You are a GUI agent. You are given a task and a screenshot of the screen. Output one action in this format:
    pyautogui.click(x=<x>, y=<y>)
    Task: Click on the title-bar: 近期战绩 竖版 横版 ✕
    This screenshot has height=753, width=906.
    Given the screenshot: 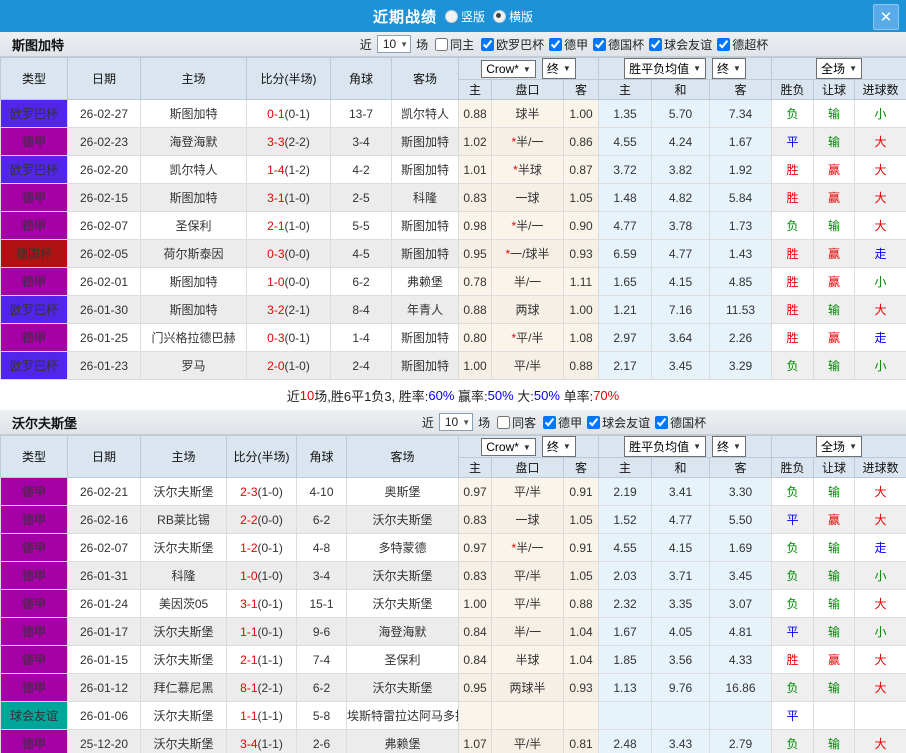 What is the action you would take?
    pyautogui.click(x=453, y=16)
    